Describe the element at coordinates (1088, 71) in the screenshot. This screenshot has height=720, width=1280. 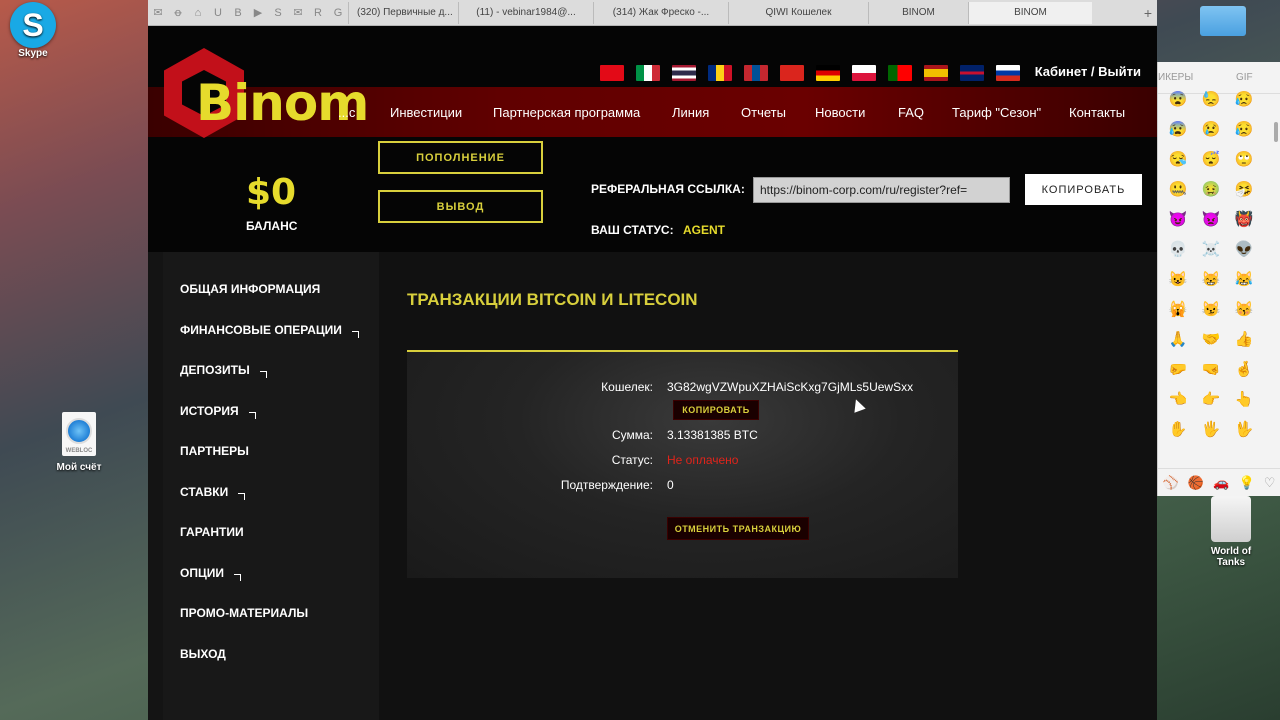
I see `cabinet-logout-link: Кабинет / Выйти` at that location.